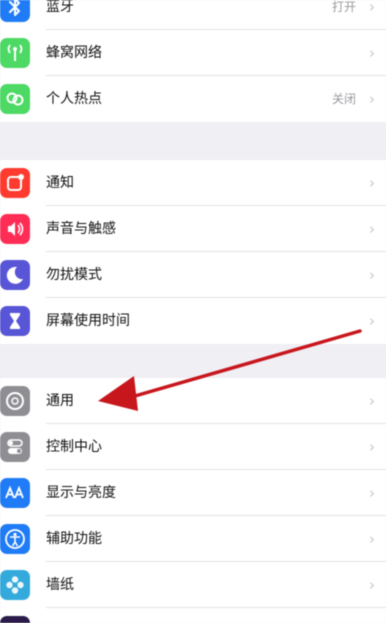  Describe the element at coordinates (15, 539) in the screenshot. I see `accessibility-icon` at that location.